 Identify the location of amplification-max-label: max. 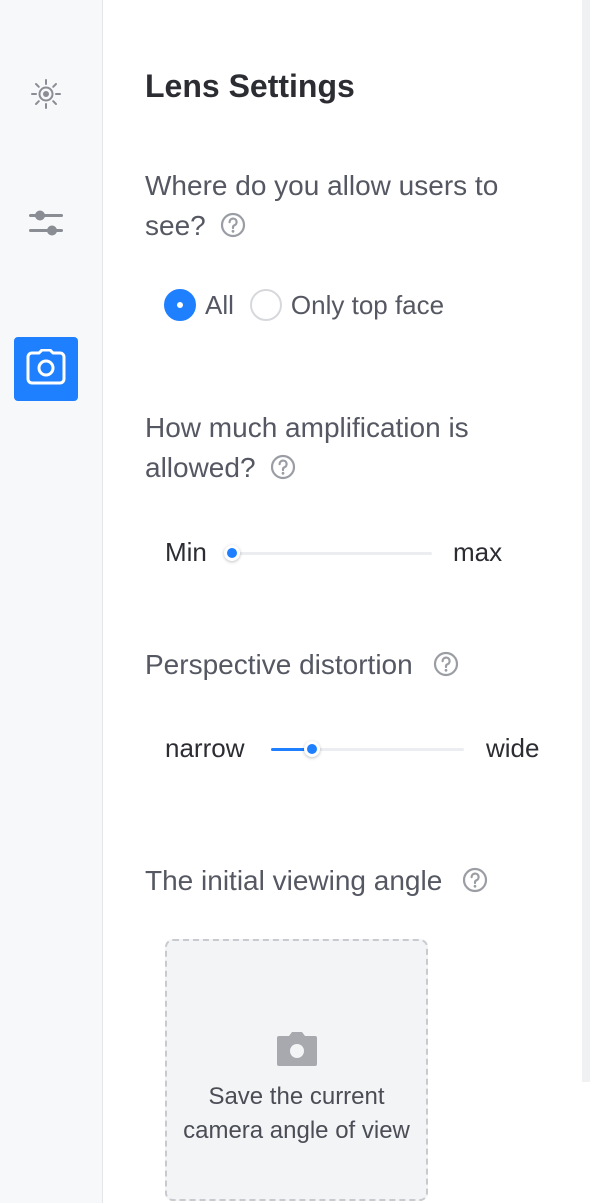
(478, 552).